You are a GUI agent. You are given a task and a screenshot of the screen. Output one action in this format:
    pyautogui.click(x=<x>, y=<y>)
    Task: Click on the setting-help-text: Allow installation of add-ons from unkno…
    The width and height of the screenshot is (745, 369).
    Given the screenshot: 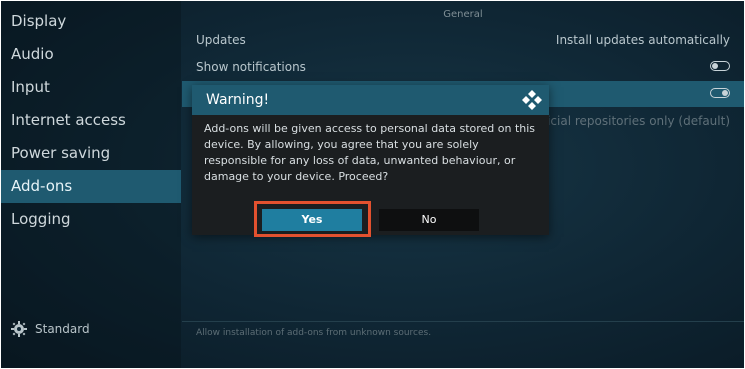 What is the action you would take?
    pyautogui.click(x=314, y=333)
    